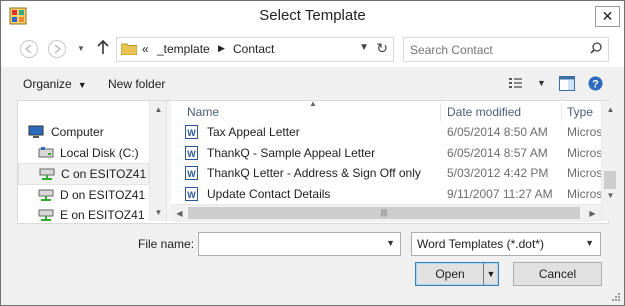 Image resolution: width=625 pixels, height=306 pixels. What do you see at coordinates (203, 112) in the screenshot?
I see `column-header-name: Name` at bounding box center [203, 112].